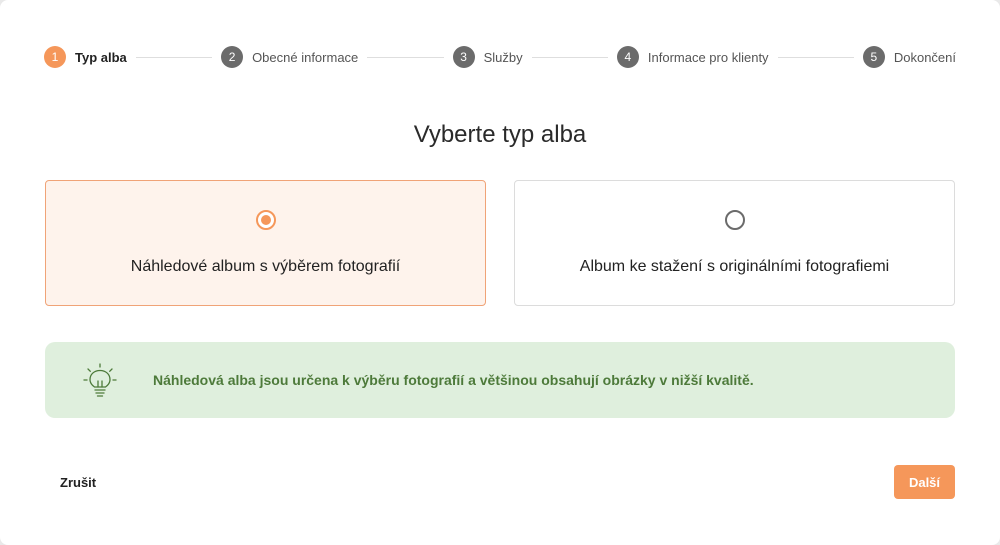  I want to click on radio-dot, so click(265, 220).